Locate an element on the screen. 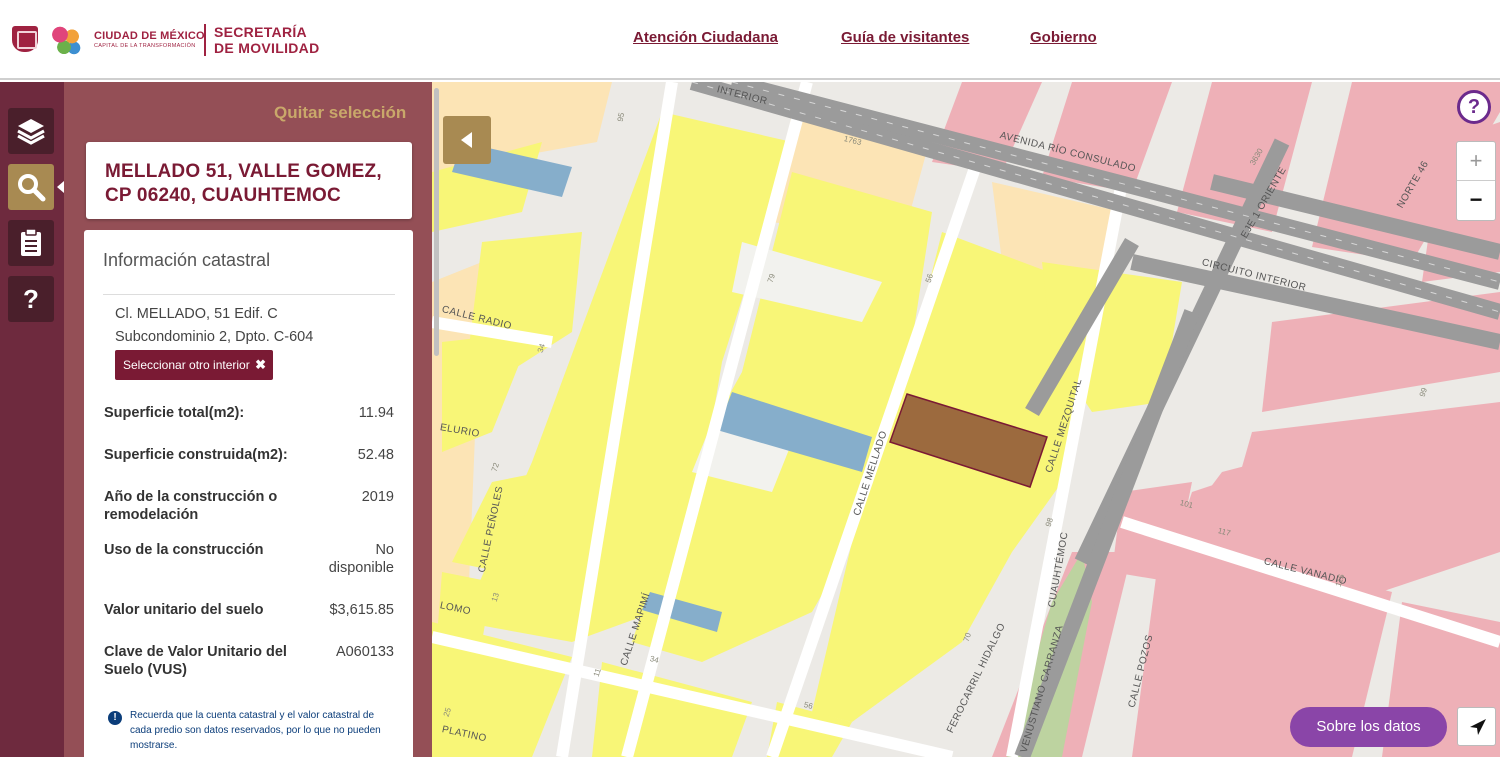  help-button: ? is located at coordinates (31, 299).